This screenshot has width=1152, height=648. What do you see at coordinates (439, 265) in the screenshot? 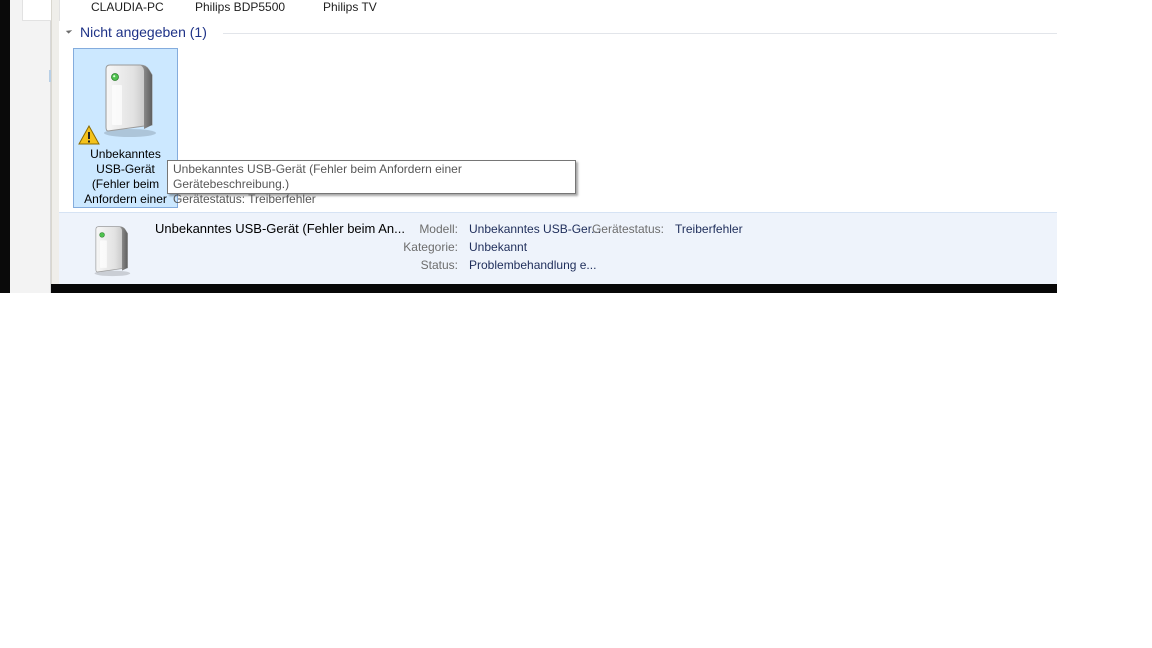
I see `details-status-label: Status:` at bounding box center [439, 265].